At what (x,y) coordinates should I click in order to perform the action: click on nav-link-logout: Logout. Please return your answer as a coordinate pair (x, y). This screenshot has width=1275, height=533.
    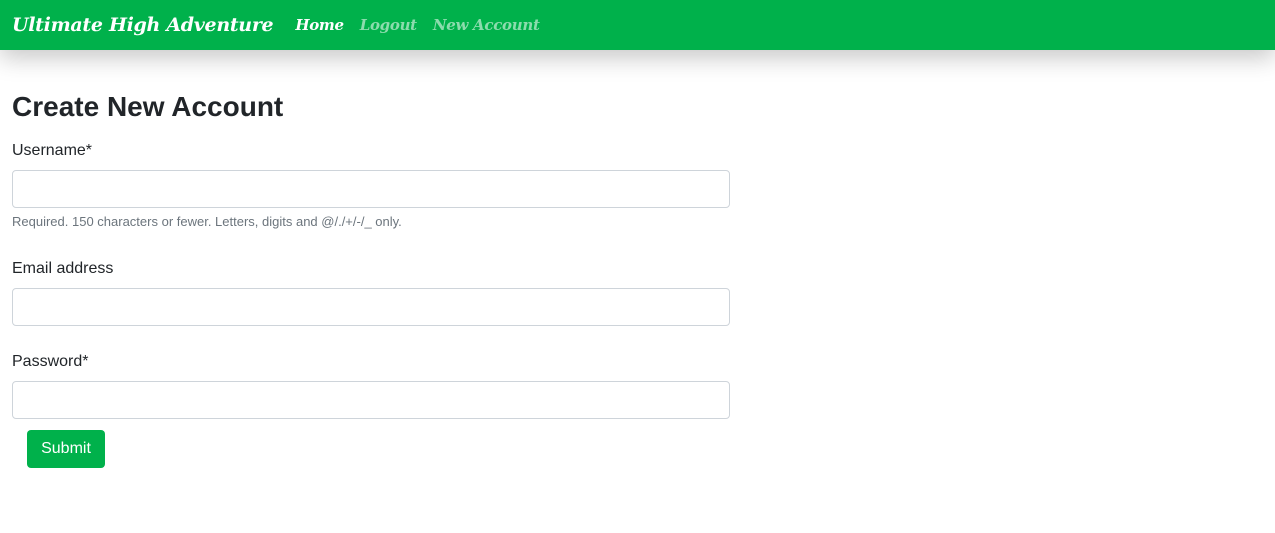
    Looking at the image, I should click on (388, 25).